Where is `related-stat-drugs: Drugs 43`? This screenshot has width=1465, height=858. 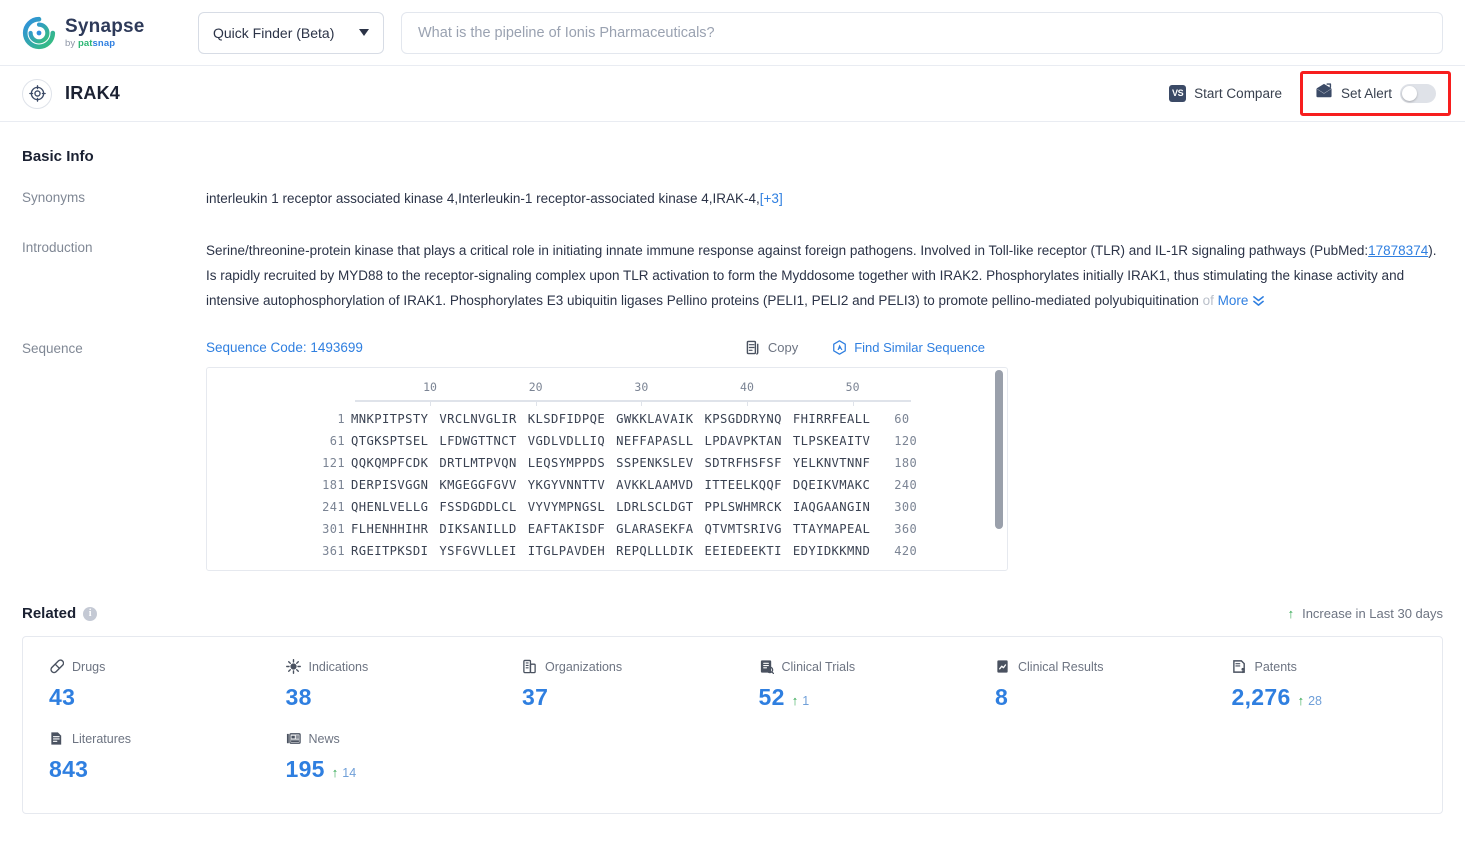
related-stat-drugs: Drugs 43 is located at coordinates (141, 685).